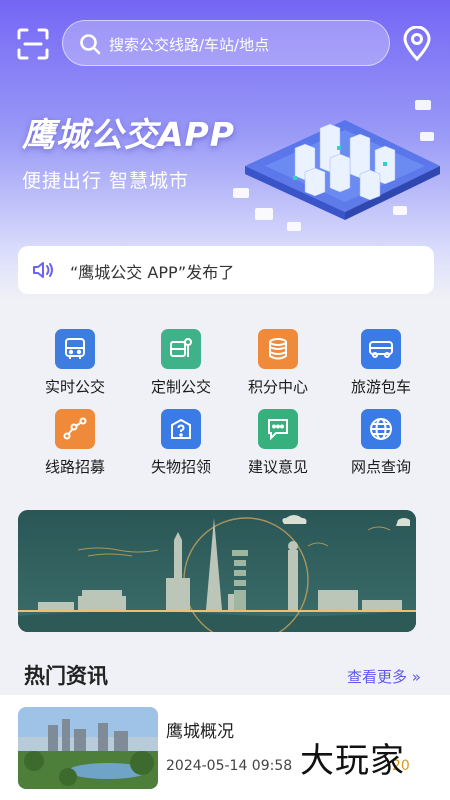 The height and width of the screenshot is (800, 450). Describe the element at coordinates (75, 429) in the screenshot. I see `route-icon` at that location.